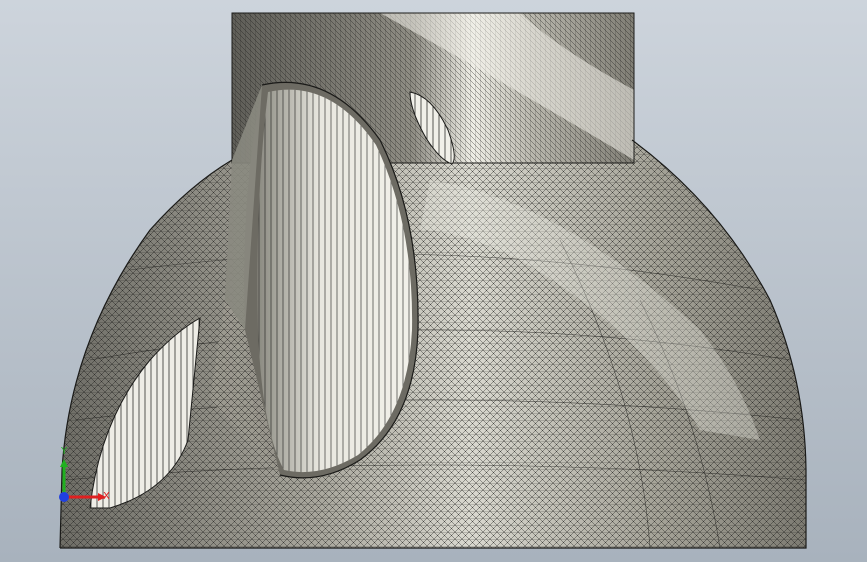 This screenshot has width=867, height=562. What do you see at coordinates (64, 497) in the screenshot?
I see `z-axis-dot` at bounding box center [64, 497].